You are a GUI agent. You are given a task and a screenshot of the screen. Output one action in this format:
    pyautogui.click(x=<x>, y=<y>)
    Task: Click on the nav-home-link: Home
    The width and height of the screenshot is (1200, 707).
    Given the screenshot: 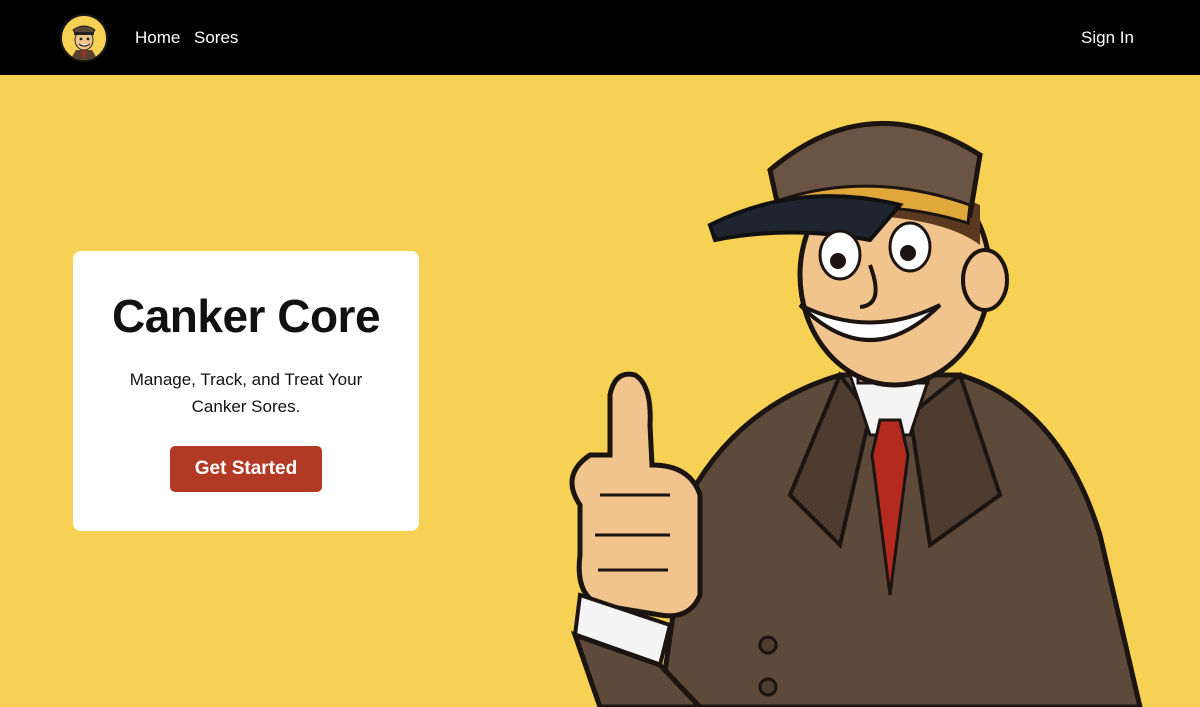 What is the action you would take?
    pyautogui.click(x=157, y=38)
    